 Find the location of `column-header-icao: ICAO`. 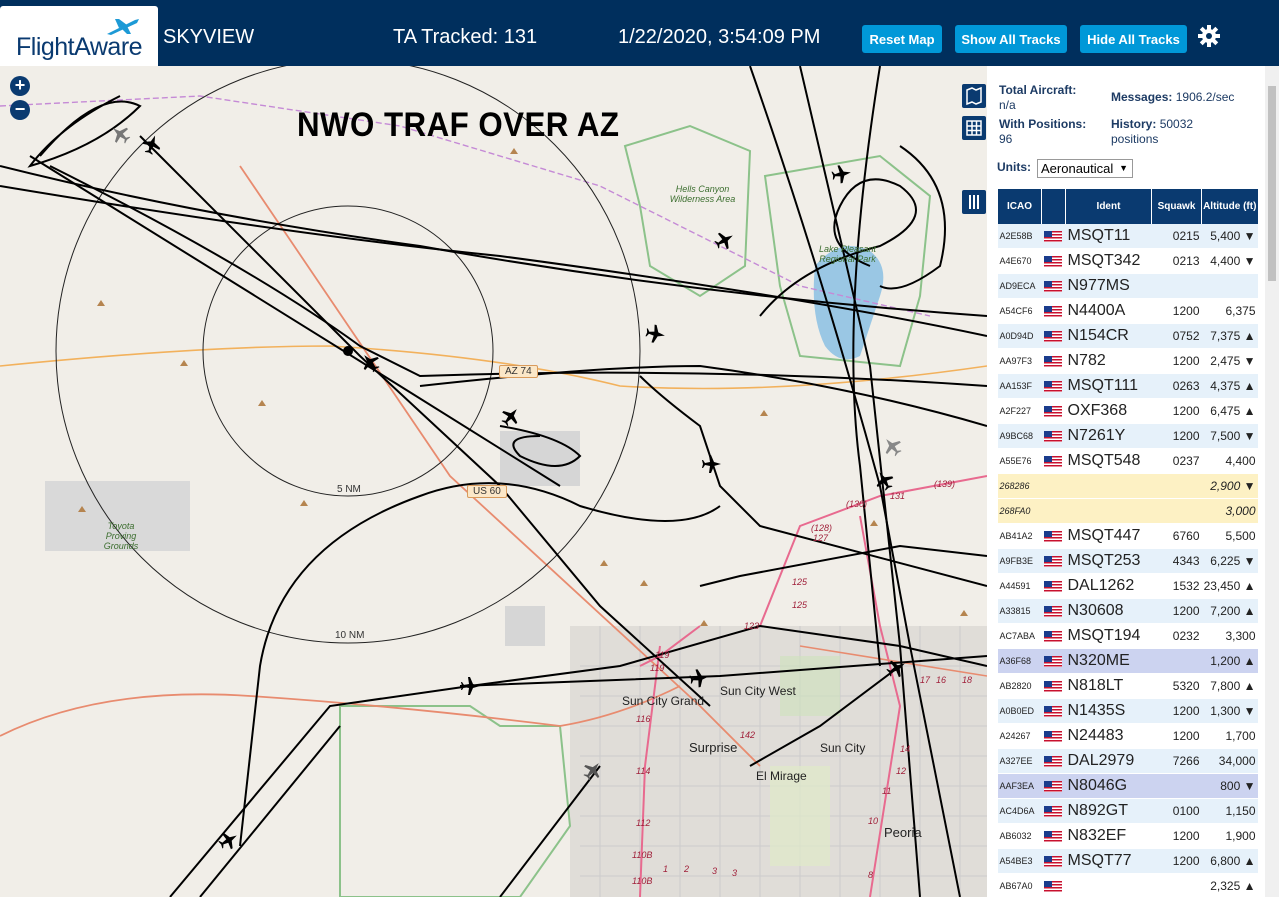

column-header-icao: ICAO is located at coordinates (1019, 206).